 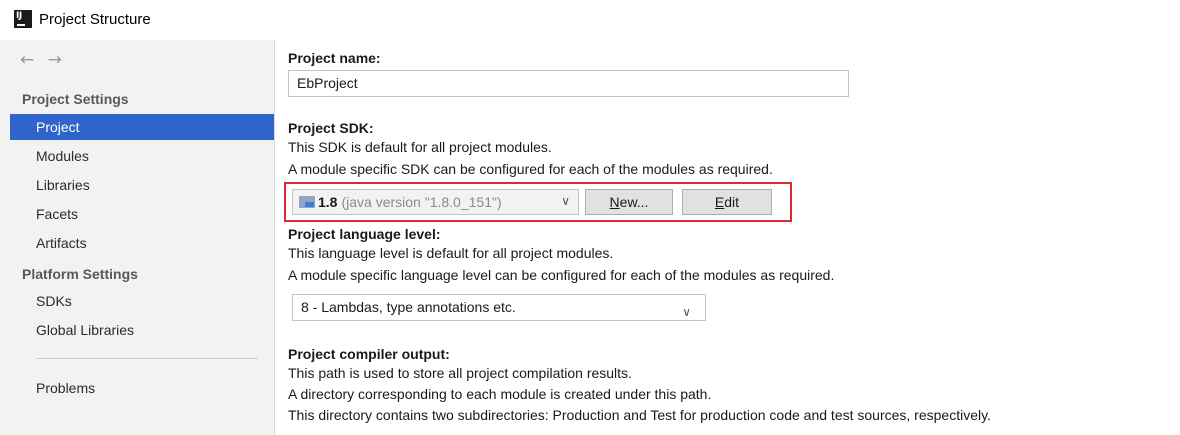 I want to click on compiler-output-label: Project compiler output:, so click(x=369, y=354).